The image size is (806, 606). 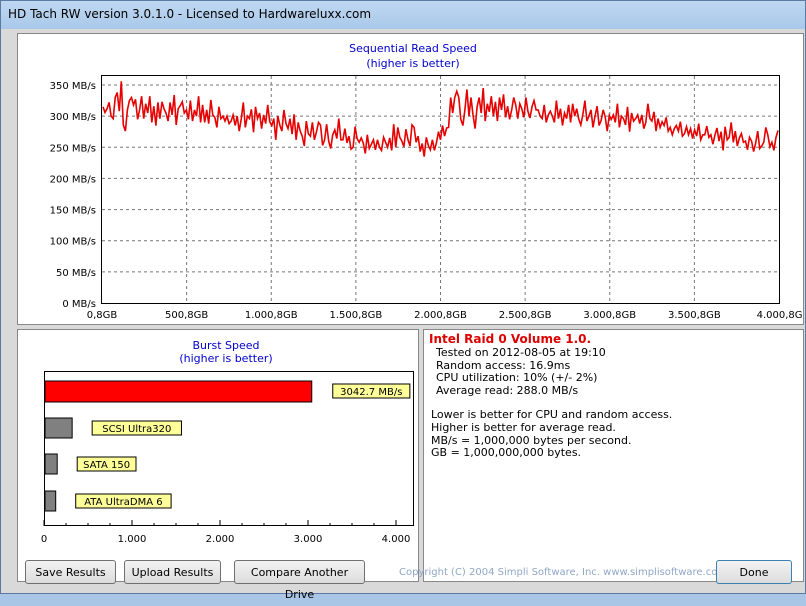 What do you see at coordinates (523, 427) in the screenshot?
I see `note-higher-better: Higher is better for average read.` at bounding box center [523, 427].